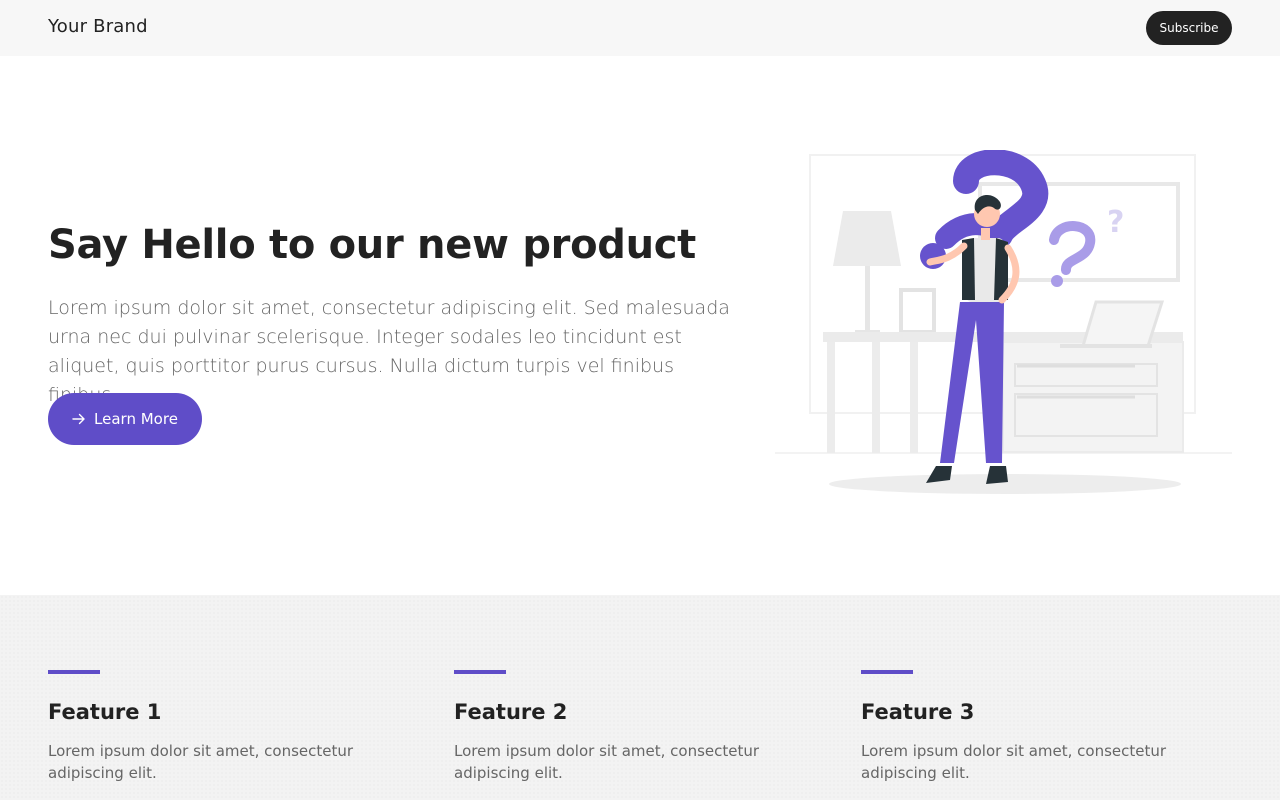  I want to click on brand-logo: Your Brand, so click(98, 26).